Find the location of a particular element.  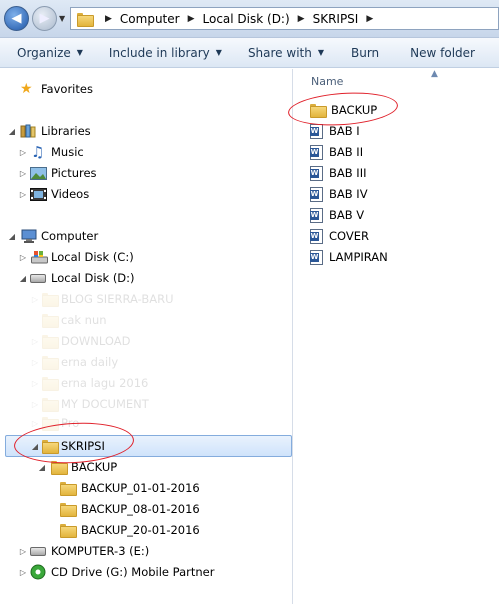

include-in-library-label: Include in library is located at coordinates (159, 52).